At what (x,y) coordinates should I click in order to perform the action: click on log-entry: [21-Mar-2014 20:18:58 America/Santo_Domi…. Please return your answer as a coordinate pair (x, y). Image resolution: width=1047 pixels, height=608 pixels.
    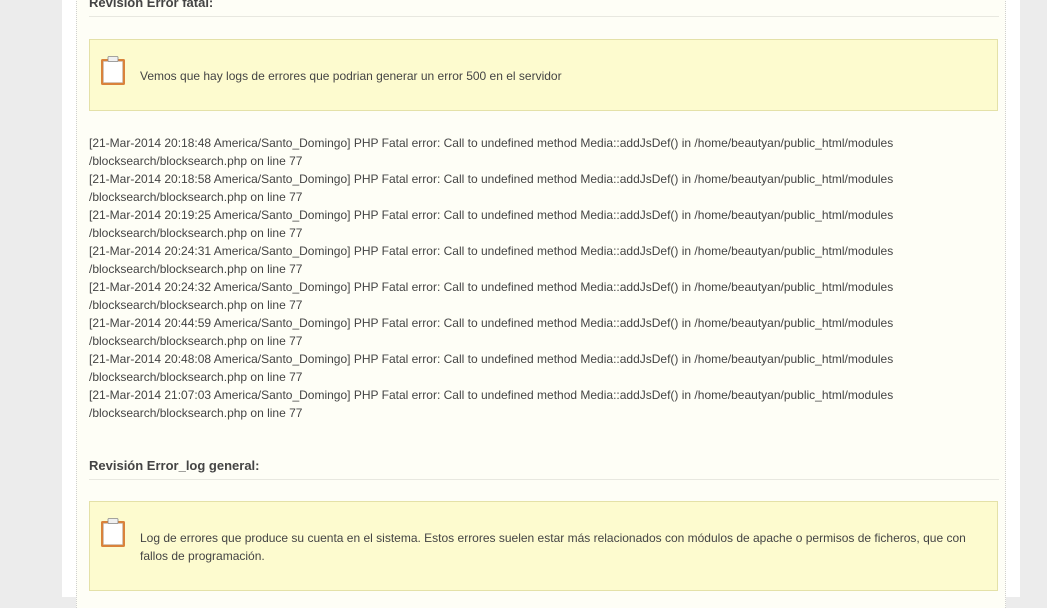
    Looking at the image, I should click on (545, 188).